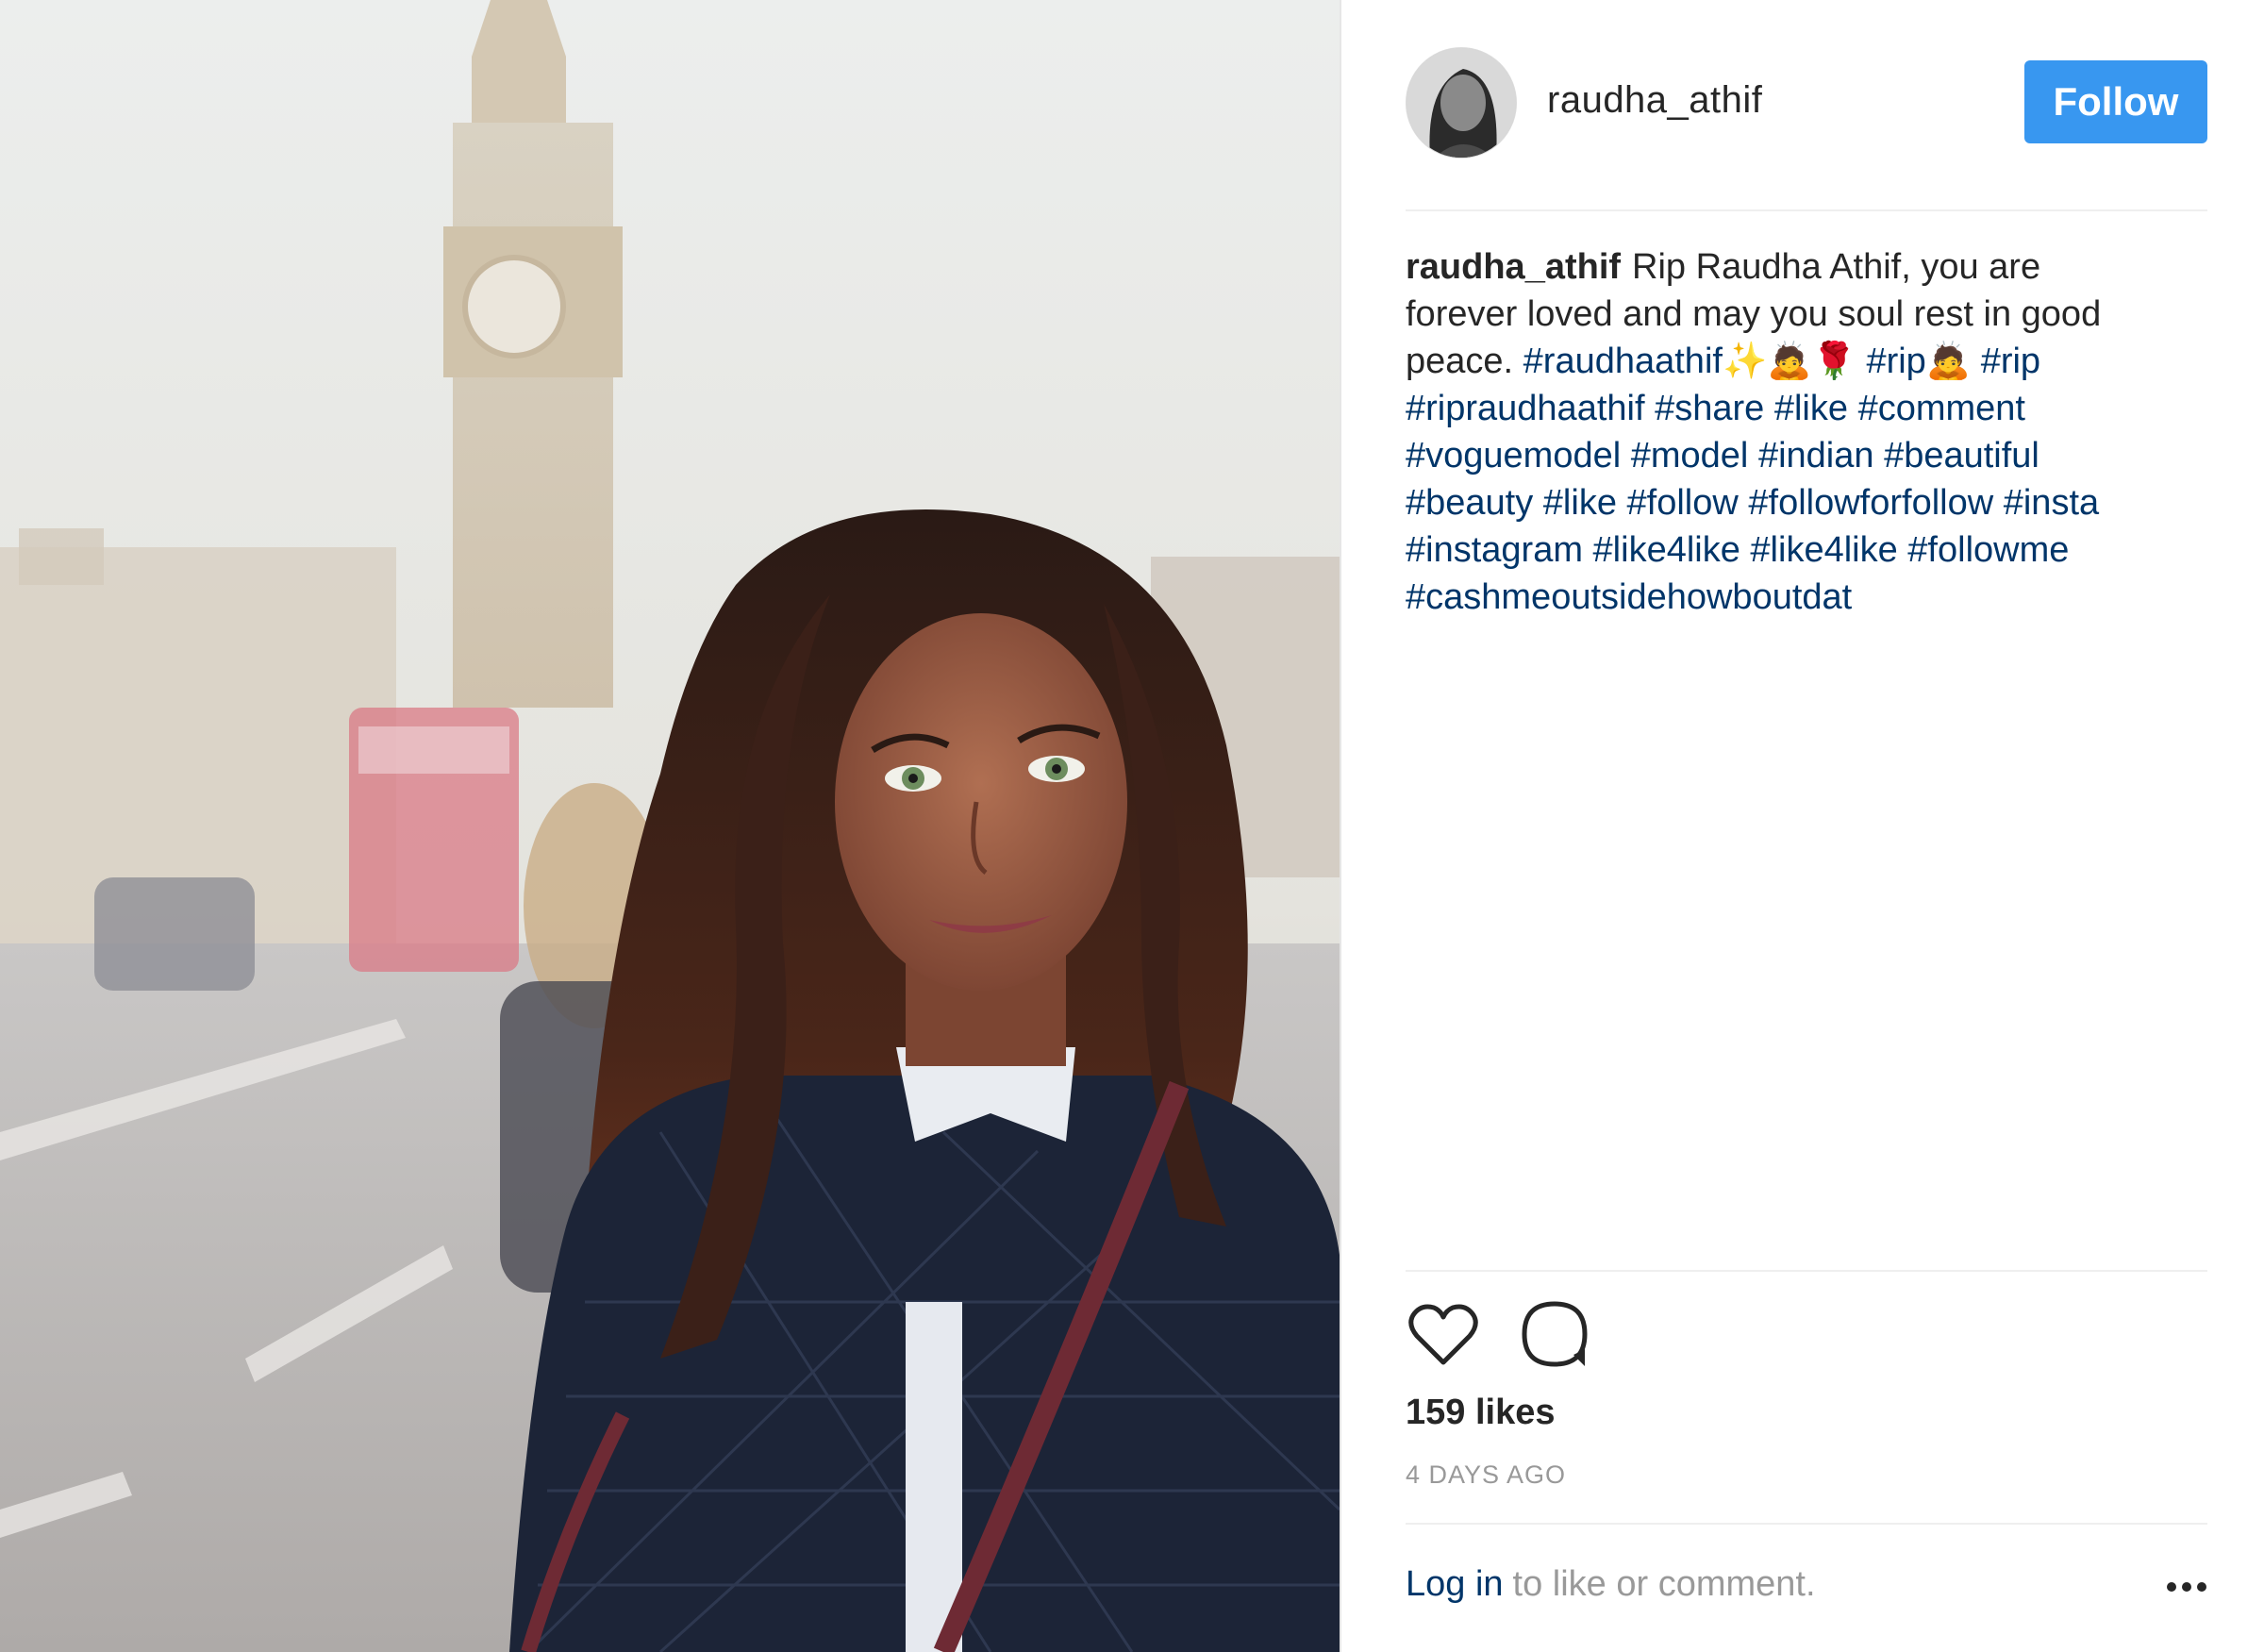 The image size is (2264, 1652). What do you see at coordinates (1690, 456) in the screenshot?
I see `hashtag-link: #model` at bounding box center [1690, 456].